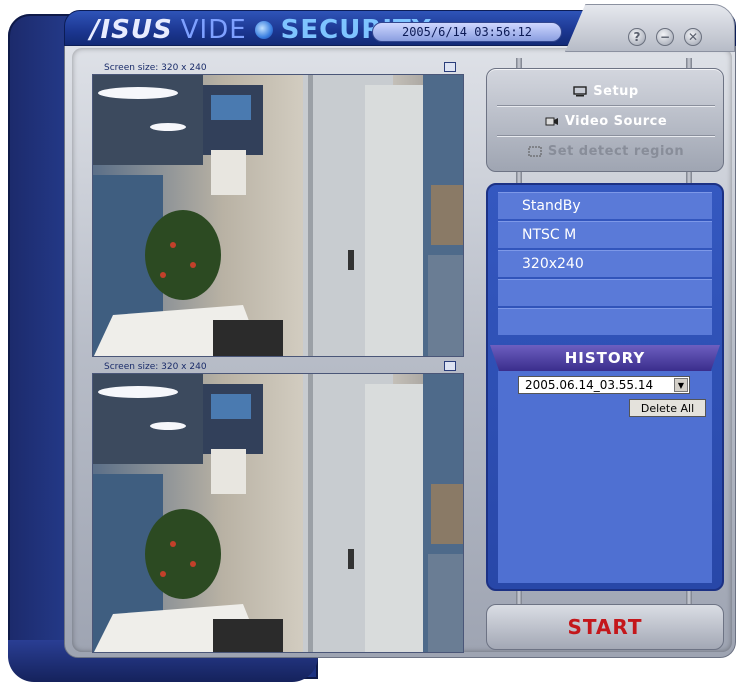 The height and width of the screenshot is (684, 738). I want to click on status-row-video-standard: NTSC M, so click(605, 234).